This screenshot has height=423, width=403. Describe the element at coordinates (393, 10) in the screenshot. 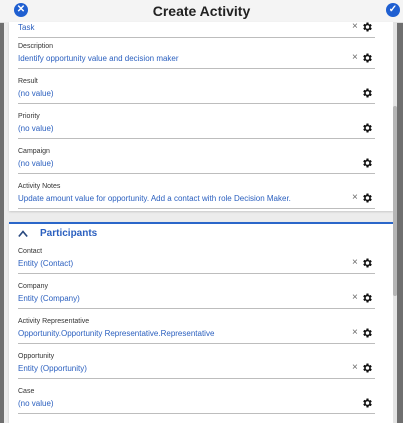

I see `checkmark-icon: ✓` at that location.